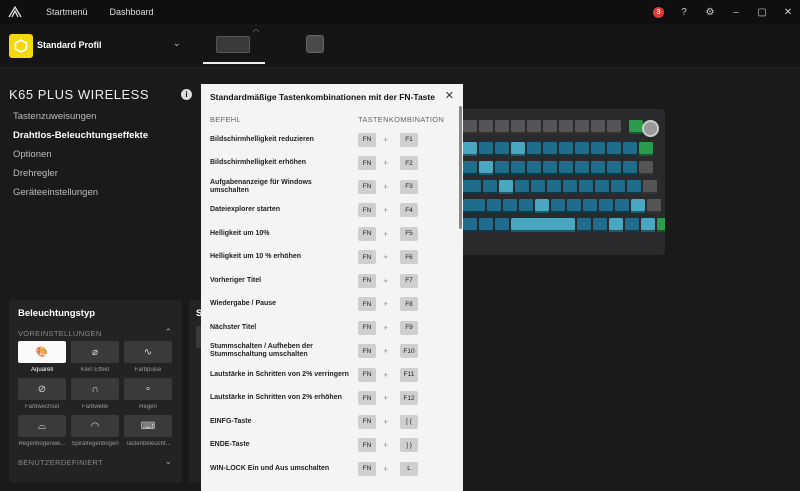 The height and width of the screenshot is (491, 800). Describe the element at coordinates (330, 305) in the screenshot. I see `shortcut-row: Wiedergabe / Pause FN + F8` at that location.